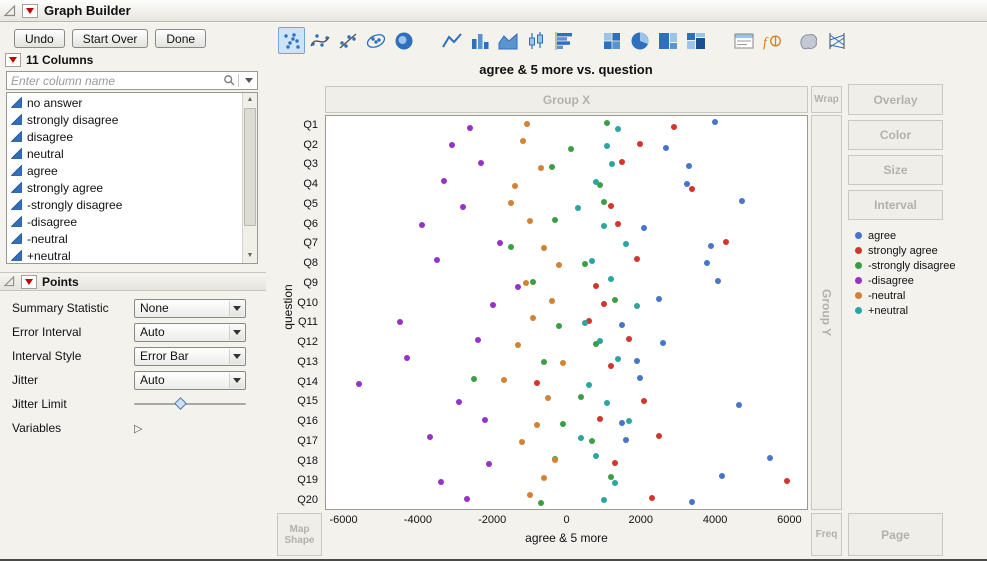 The image size is (987, 561). I want to click on interval-style-select: Error Bar, so click(190, 356).